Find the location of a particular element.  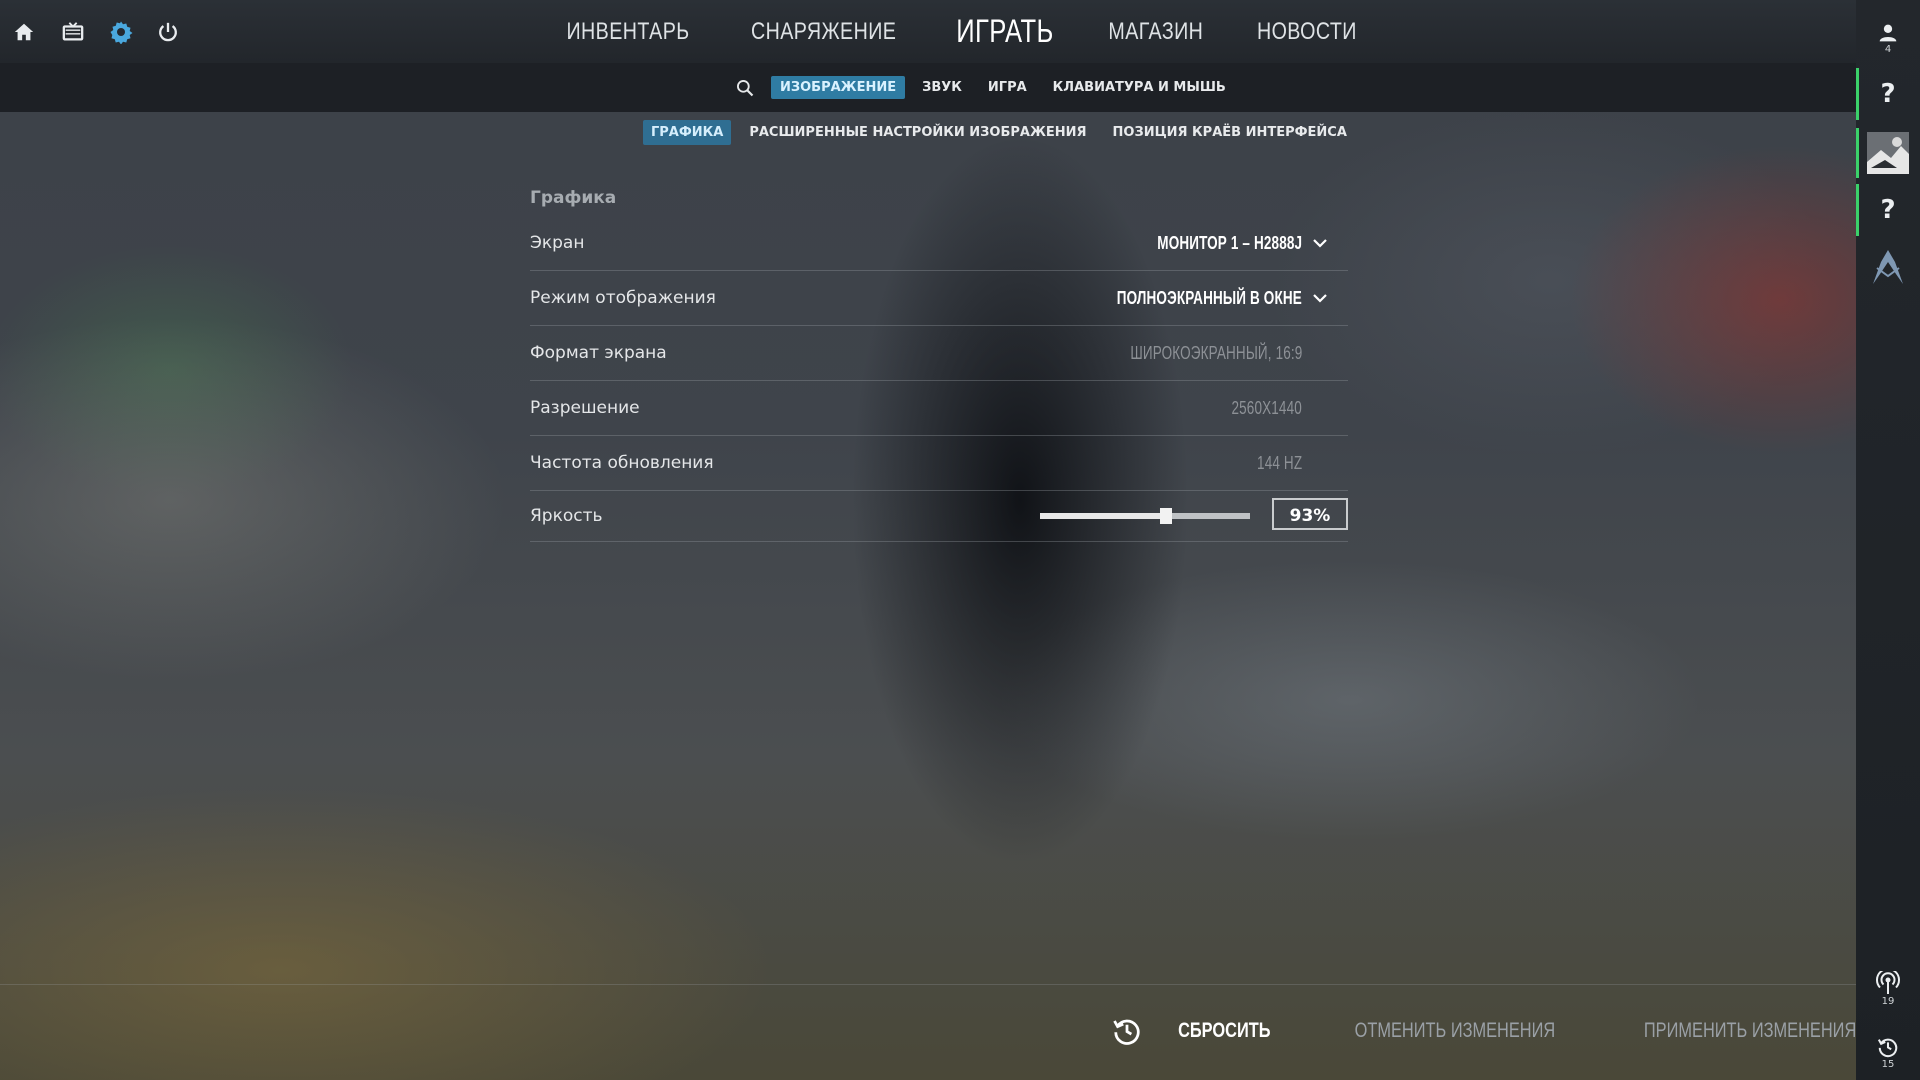

user-icon is located at coordinates (1888, 33).